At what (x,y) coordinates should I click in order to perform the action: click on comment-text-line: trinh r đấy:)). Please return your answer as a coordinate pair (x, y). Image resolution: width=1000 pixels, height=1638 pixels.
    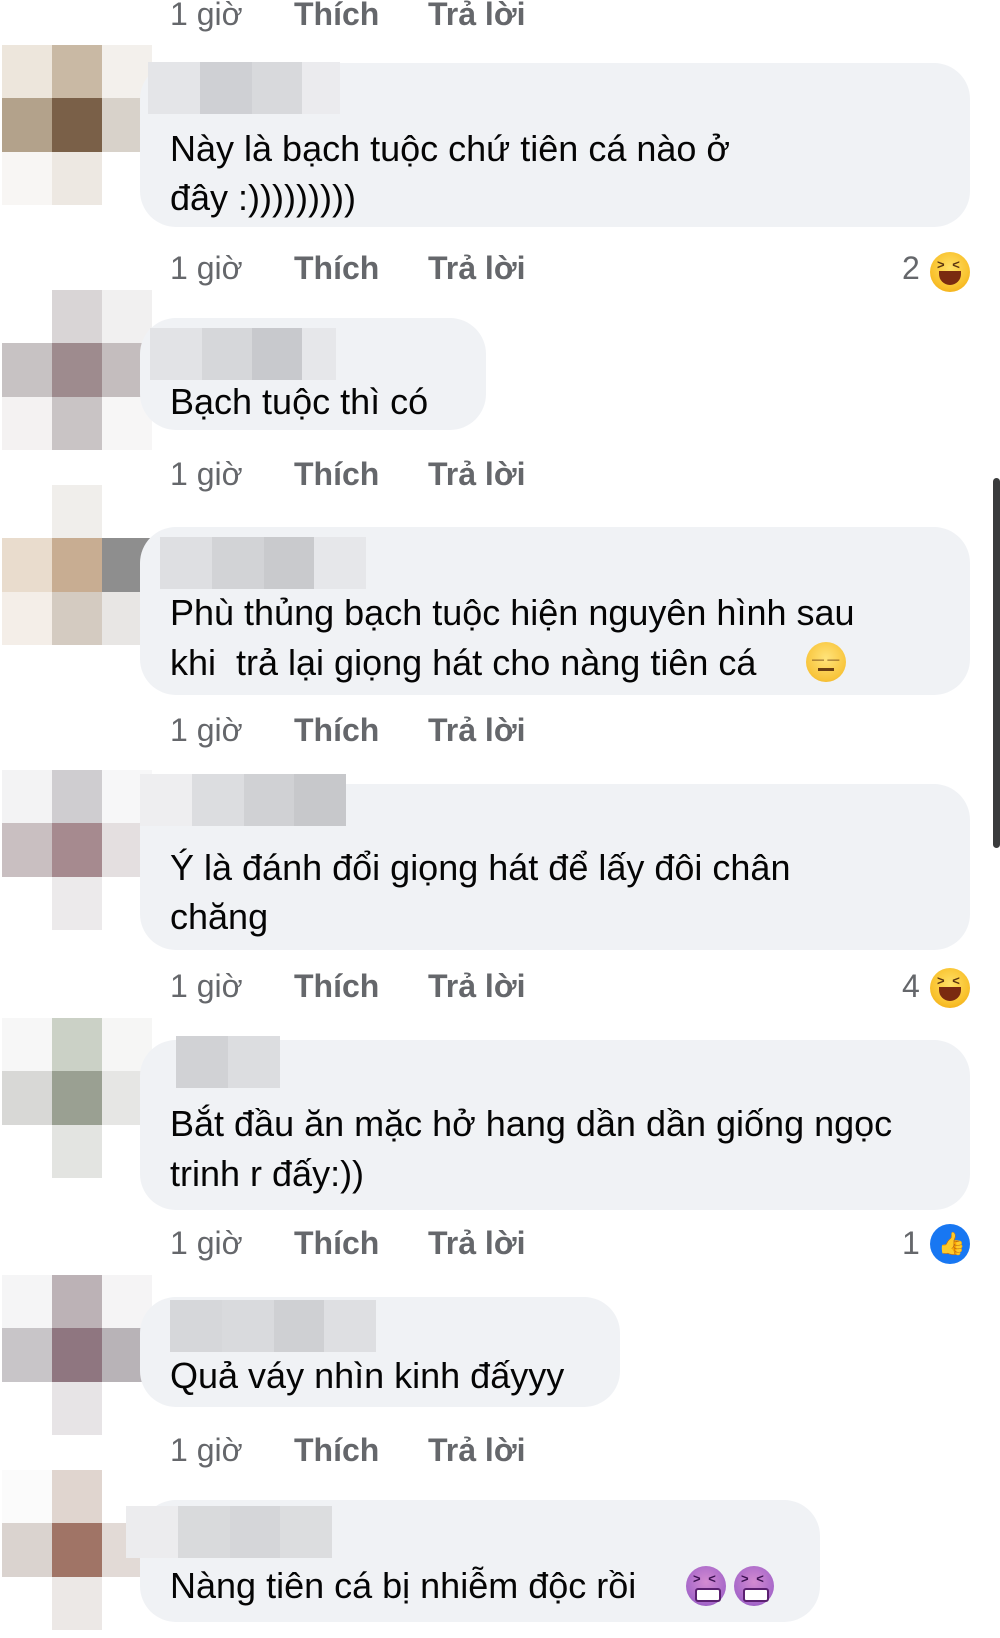
    Looking at the image, I should click on (267, 1173).